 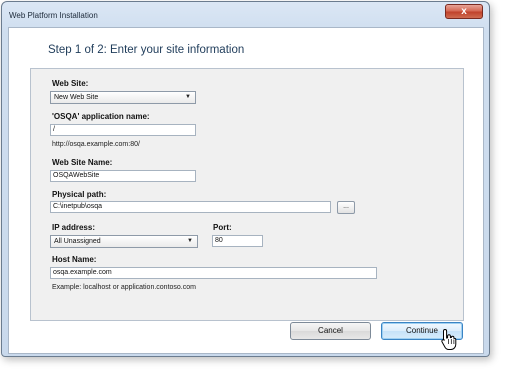 I want to click on path-input: C:\inetpub\osqa, so click(x=190, y=207).